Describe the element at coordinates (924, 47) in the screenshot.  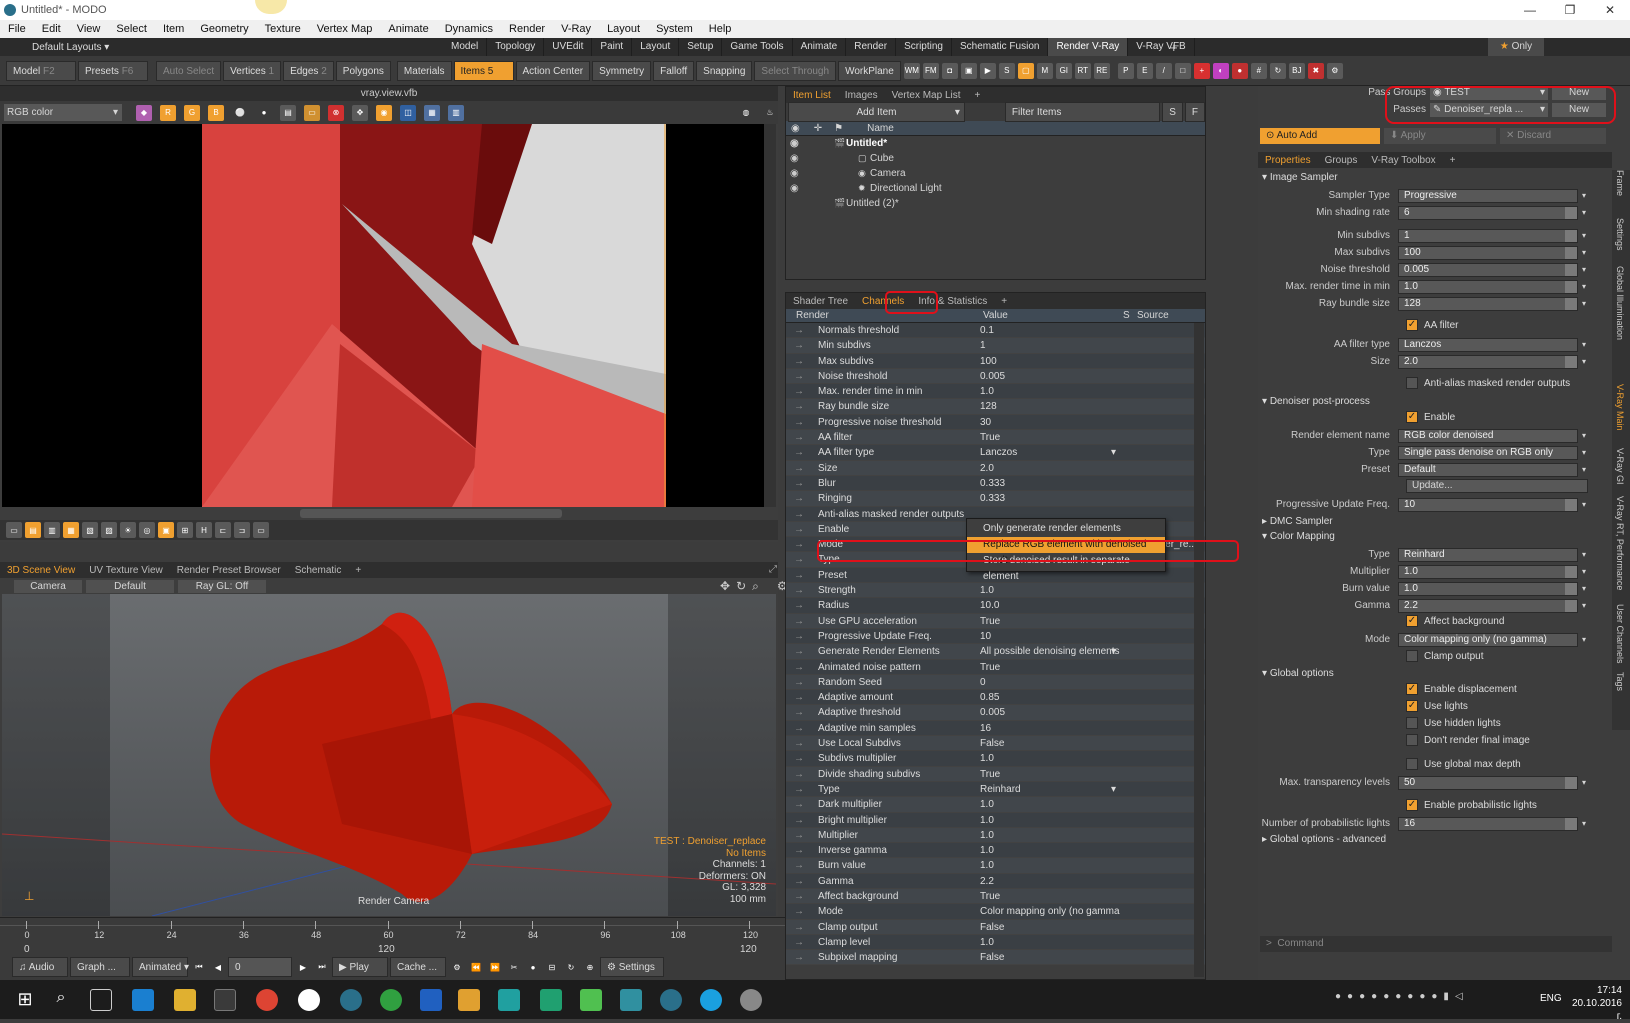
I see `layout-tab-scripting: Scripting` at that location.